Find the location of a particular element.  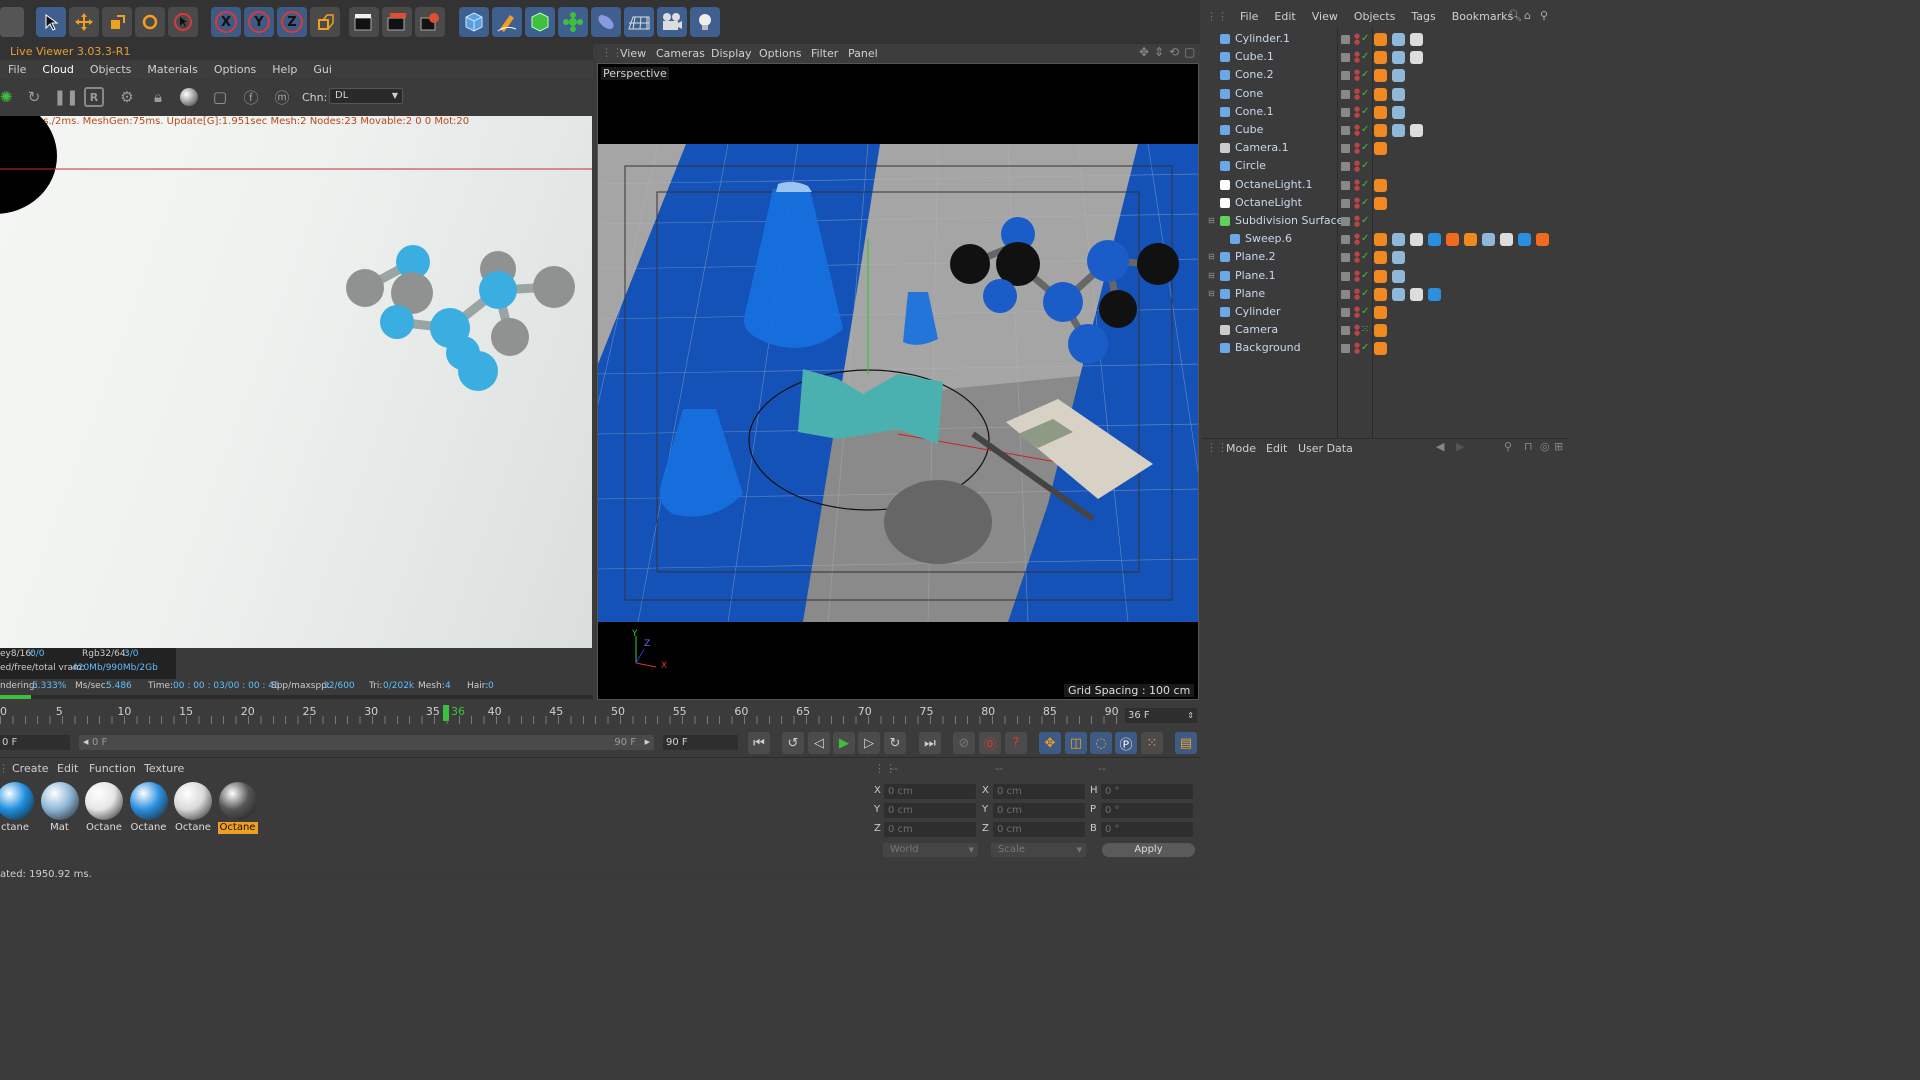

go-end-icon: ⏭ is located at coordinates (930, 743).